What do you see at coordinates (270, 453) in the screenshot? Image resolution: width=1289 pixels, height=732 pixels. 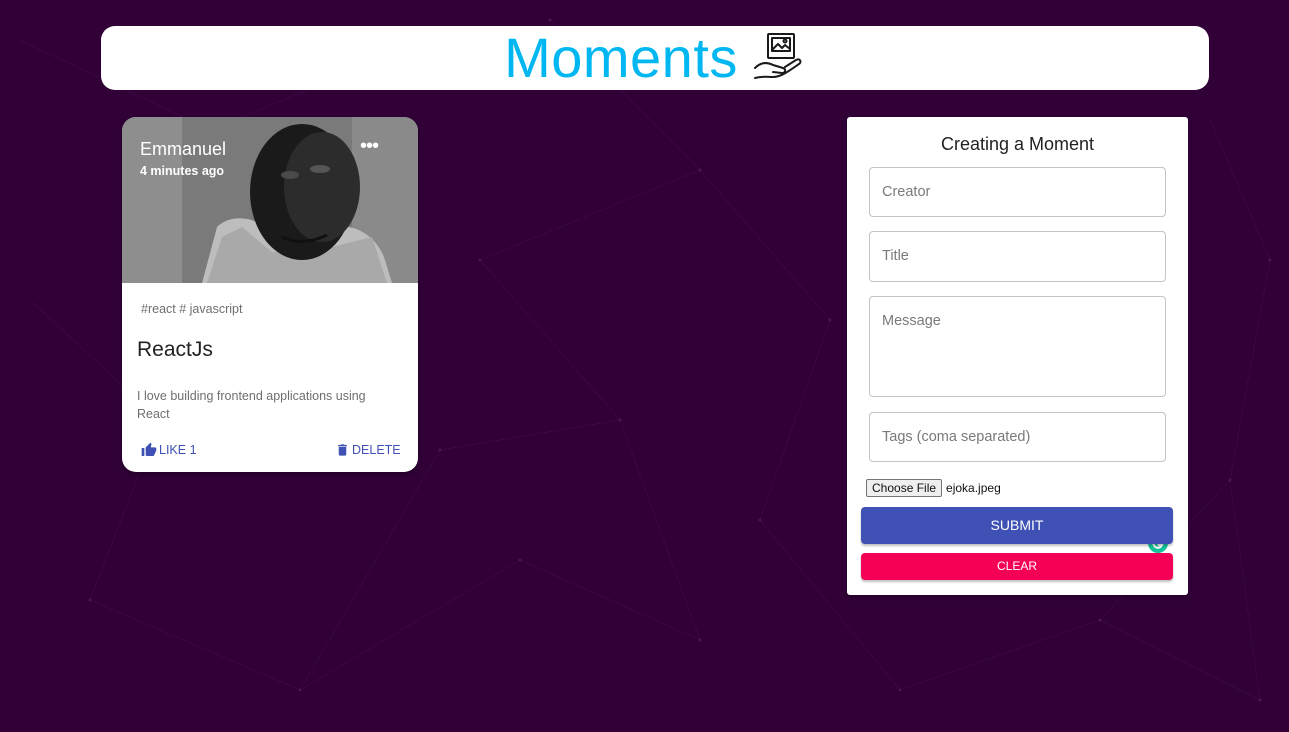 I see `post-actions: LIKE 1 DELETE` at bounding box center [270, 453].